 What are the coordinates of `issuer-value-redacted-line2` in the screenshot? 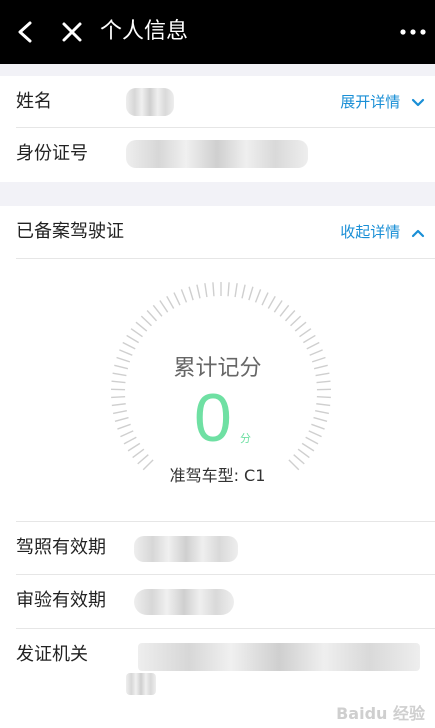 It's located at (141, 684).